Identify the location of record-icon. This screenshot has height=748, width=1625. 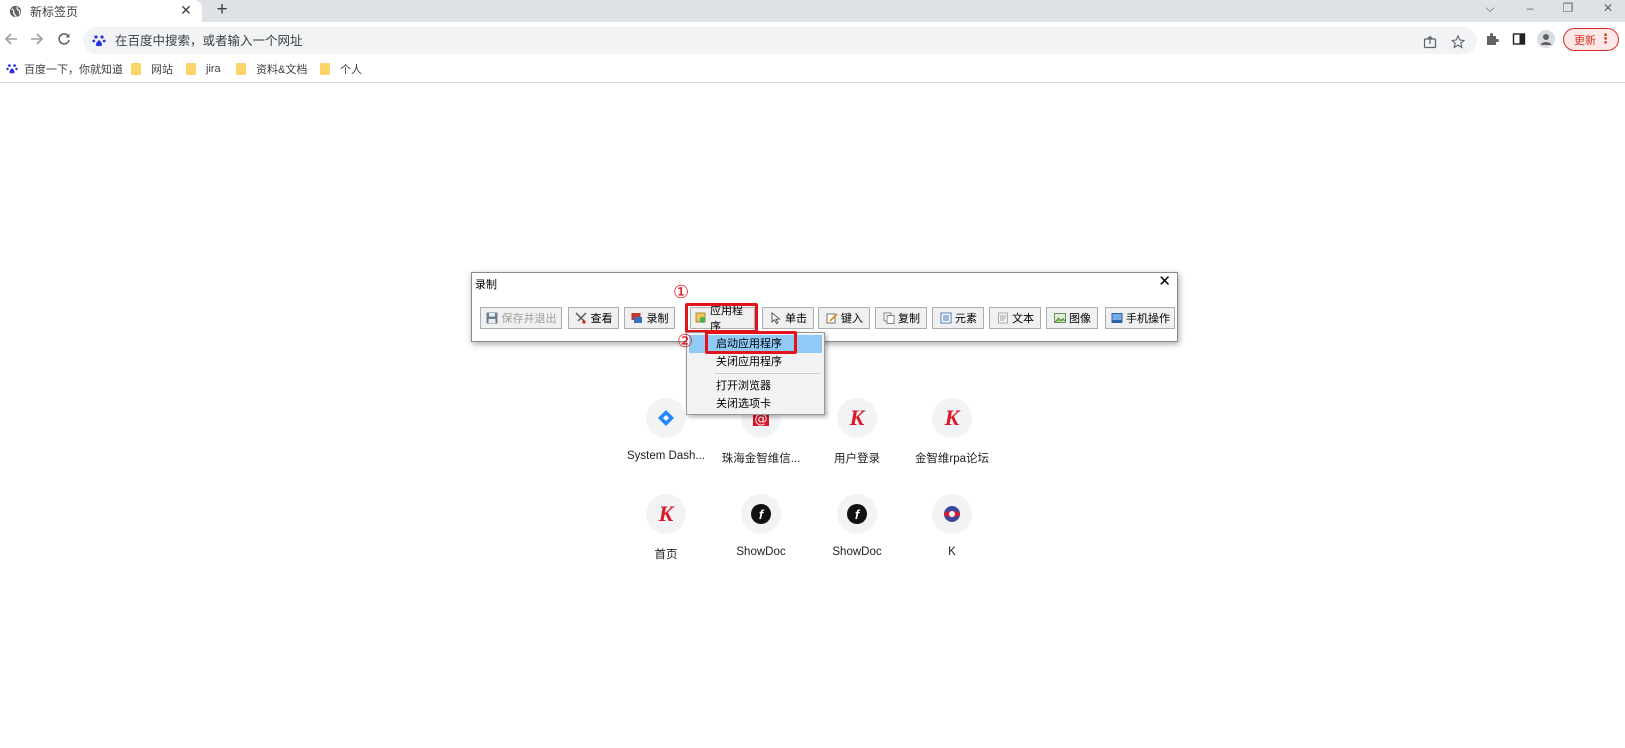
(637, 318).